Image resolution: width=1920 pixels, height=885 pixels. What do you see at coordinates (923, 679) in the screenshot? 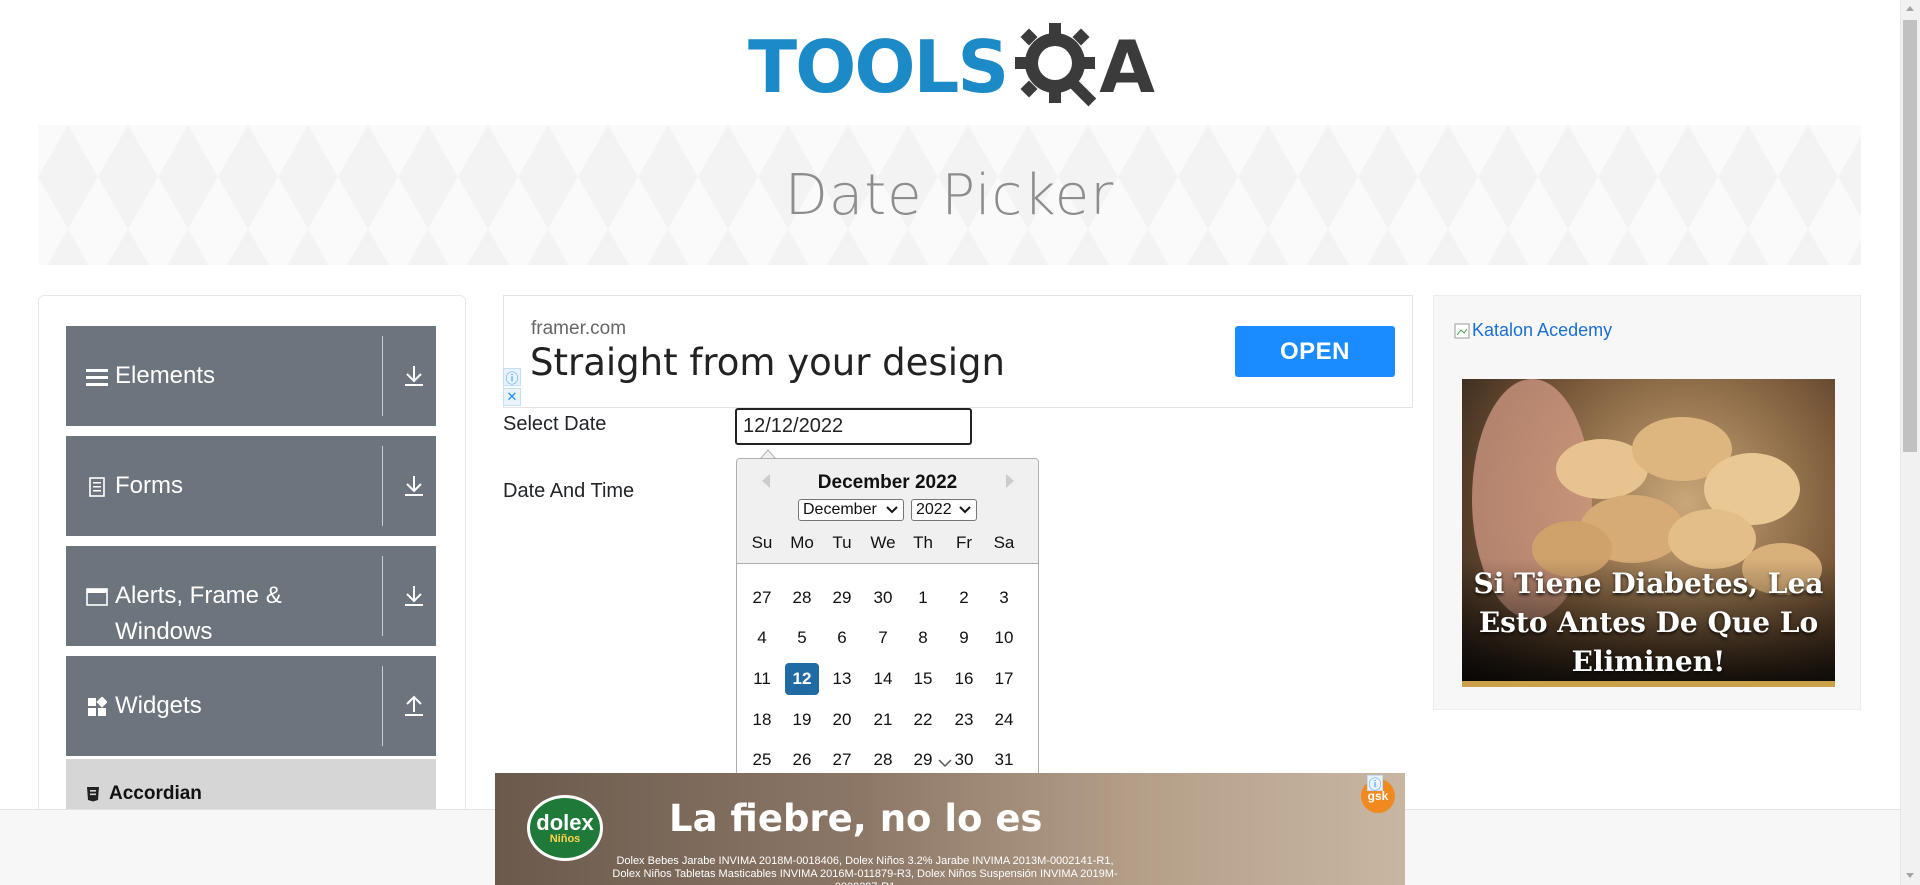
I see `calendar-day: 15` at bounding box center [923, 679].